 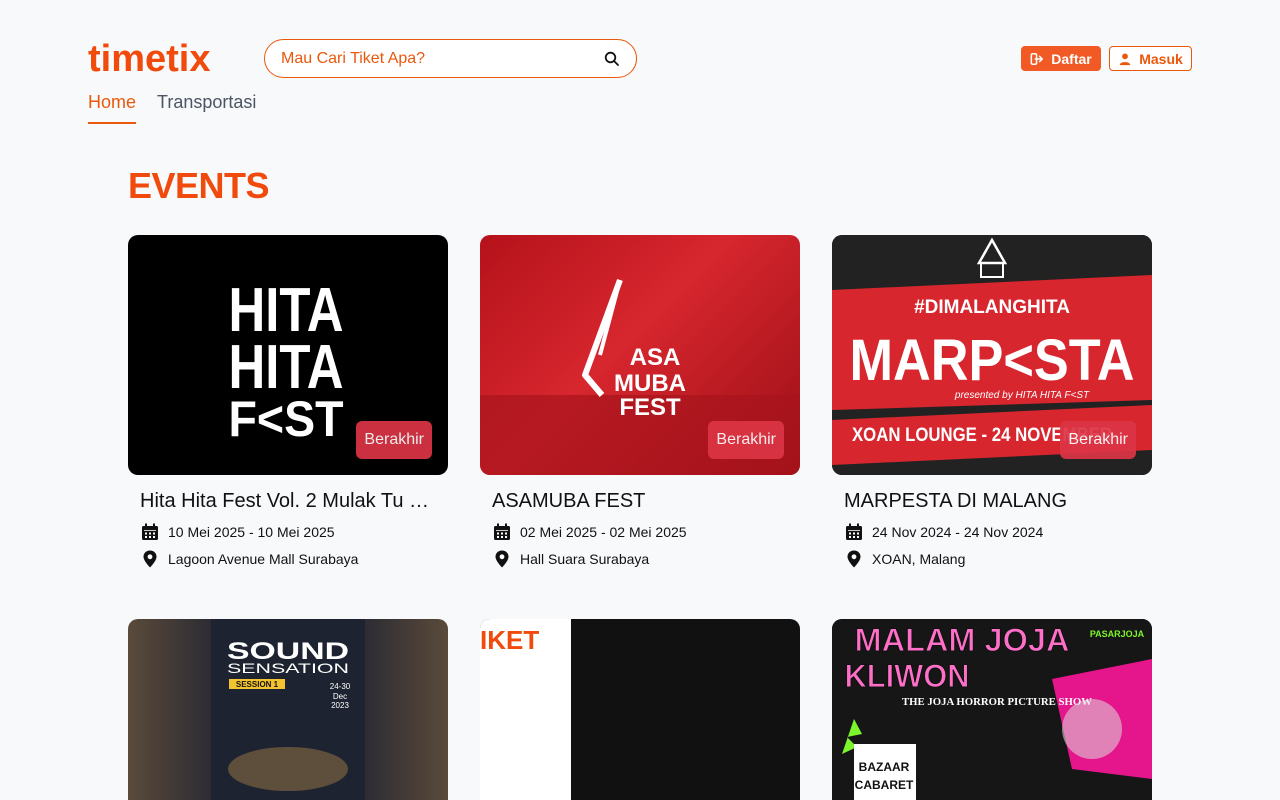 What do you see at coordinates (340, 696) in the screenshot?
I see `svg-text: Dec` at bounding box center [340, 696].